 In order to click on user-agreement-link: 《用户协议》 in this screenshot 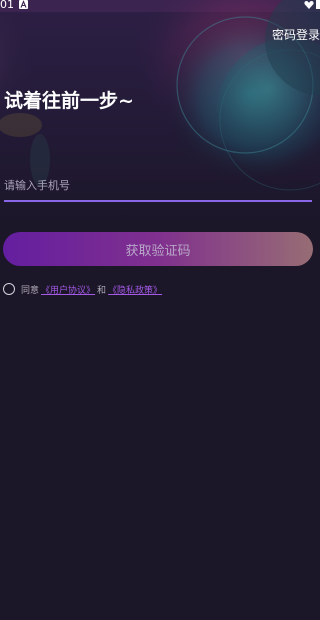, I will do `click(68, 289)`.